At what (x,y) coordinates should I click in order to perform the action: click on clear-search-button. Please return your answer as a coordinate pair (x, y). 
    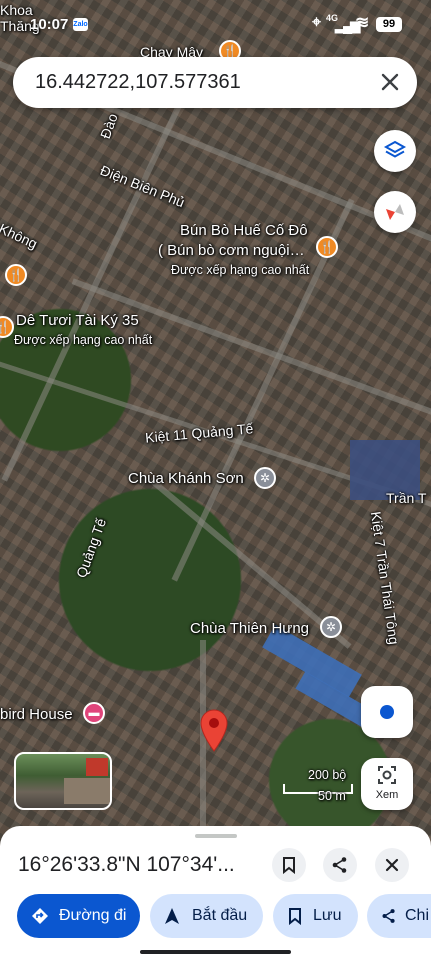
    Looking at the image, I should click on (390, 82).